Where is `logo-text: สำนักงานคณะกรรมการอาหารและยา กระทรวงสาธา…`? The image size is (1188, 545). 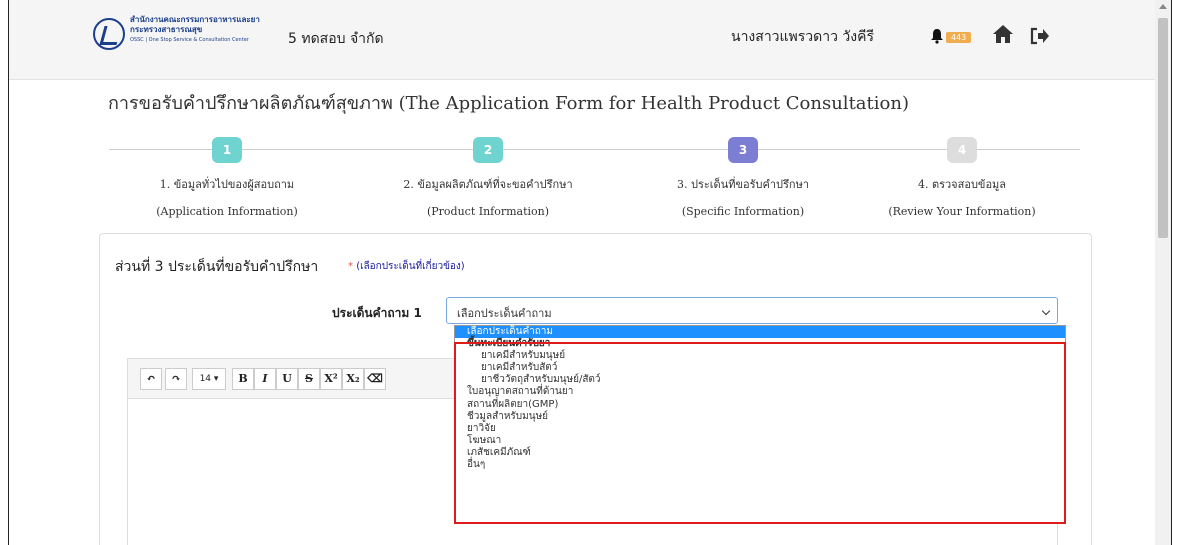 logo-text: สำนักงานคณะกรรมการอาหารและยา กระทรวงสาธา… is located at coordinates (195, 30).